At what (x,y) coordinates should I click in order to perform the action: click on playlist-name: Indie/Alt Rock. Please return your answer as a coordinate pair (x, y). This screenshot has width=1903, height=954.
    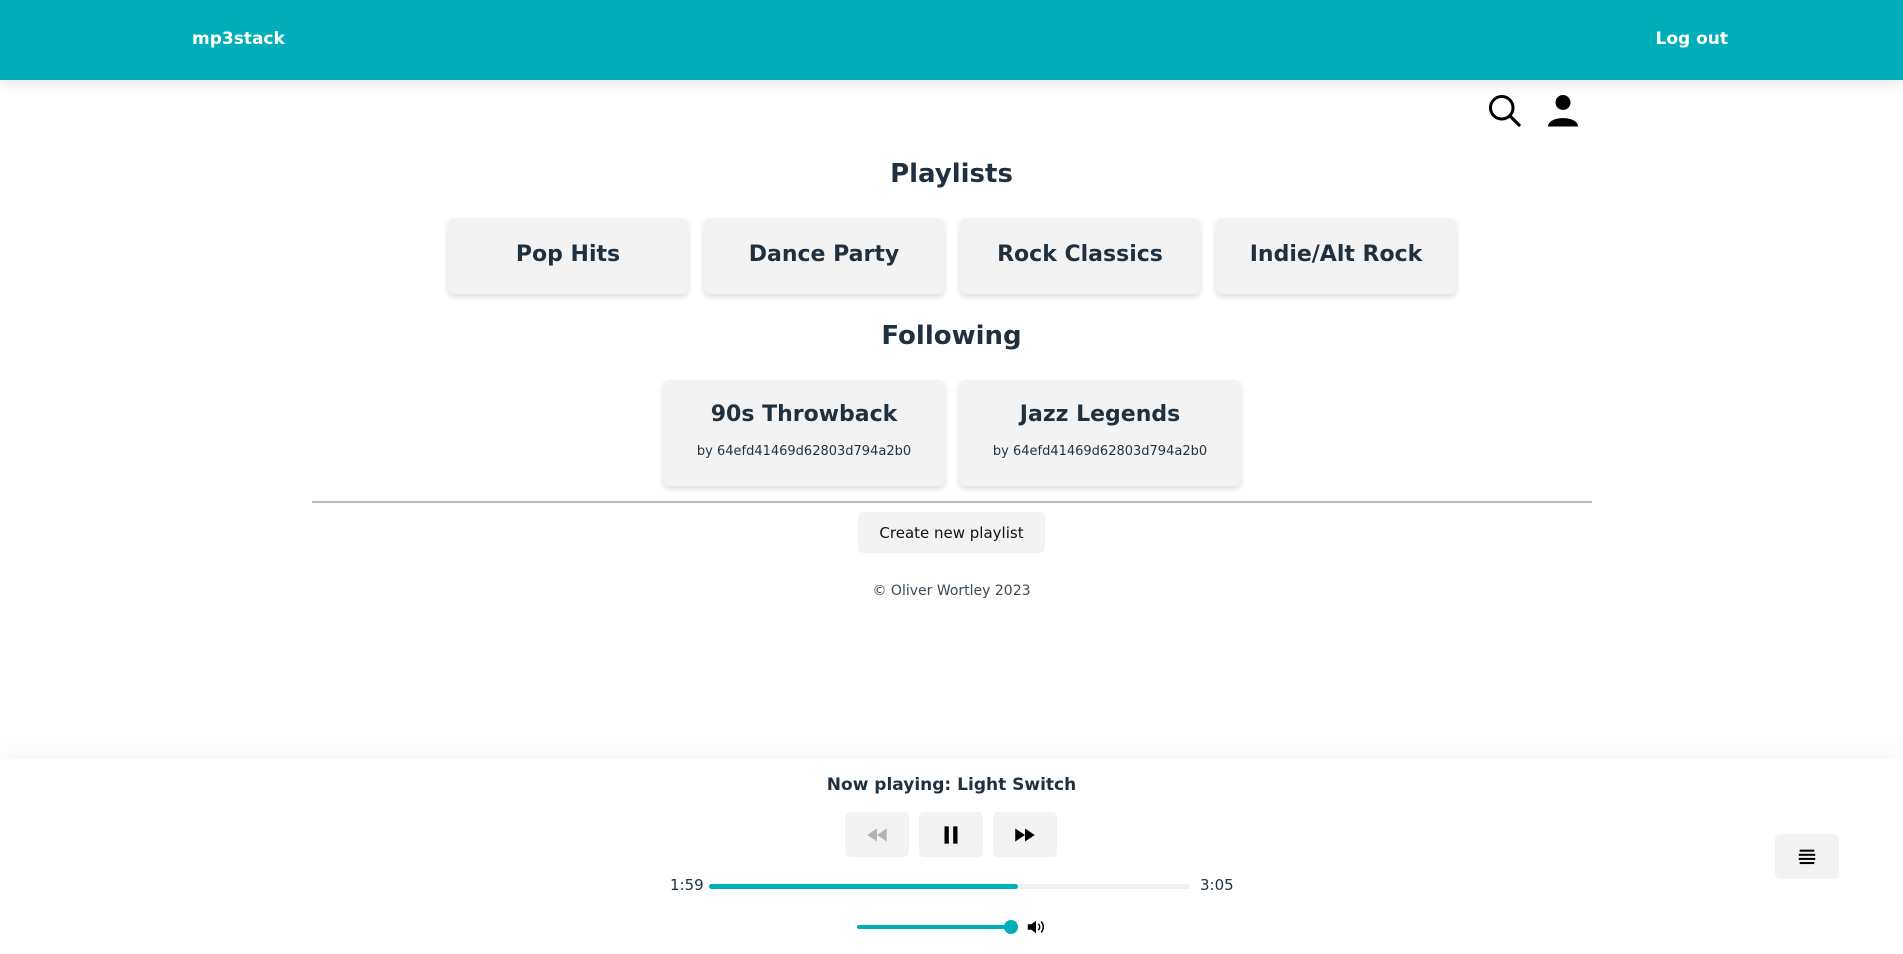
    Looking at the image, I should click on (1336, 254).